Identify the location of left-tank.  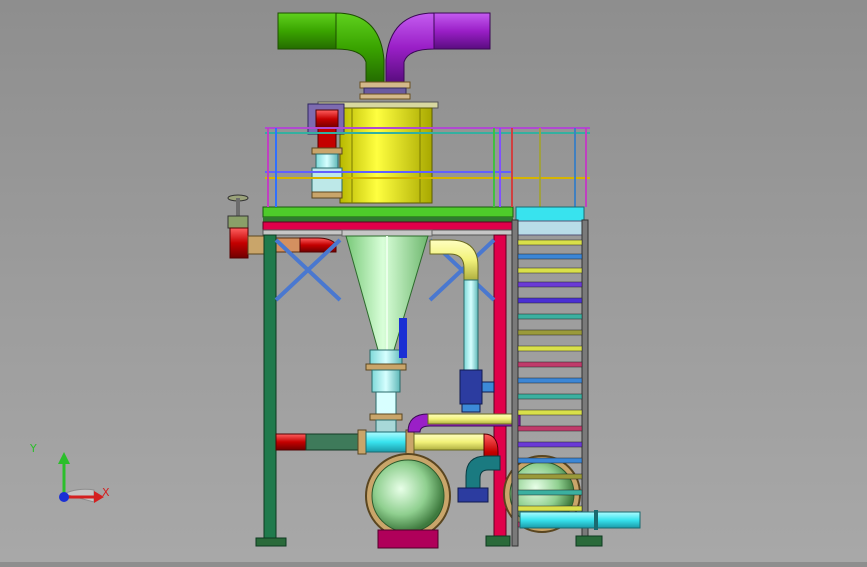
(408, 501).